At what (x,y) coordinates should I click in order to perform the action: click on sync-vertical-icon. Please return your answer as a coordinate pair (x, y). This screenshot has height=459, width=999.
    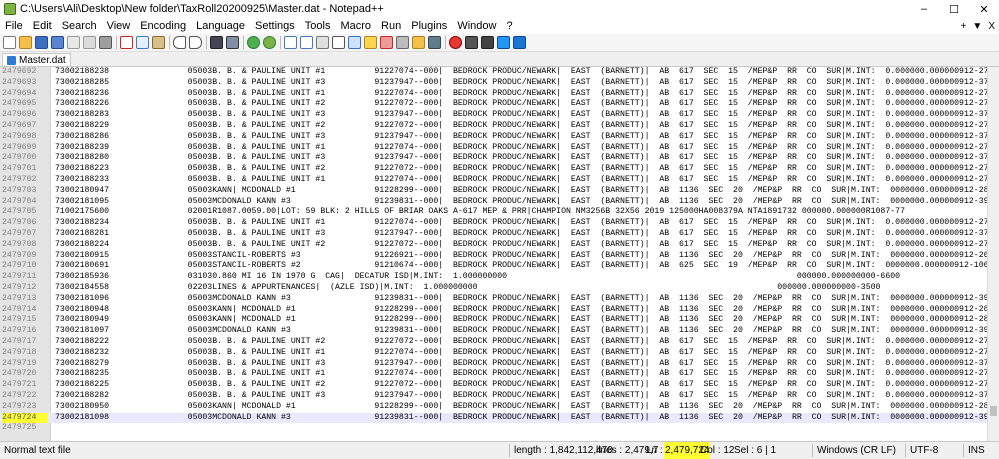
    Looking at the image, I should click on (290, 42).